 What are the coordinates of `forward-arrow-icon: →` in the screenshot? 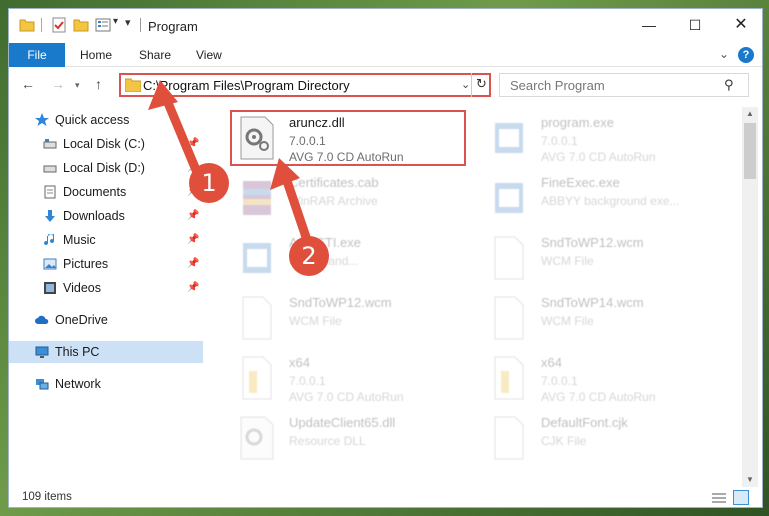 It's located at (58, 84).